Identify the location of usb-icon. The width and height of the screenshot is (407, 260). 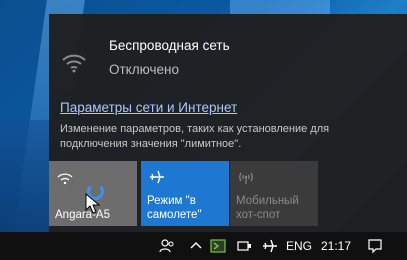
(244, 246).